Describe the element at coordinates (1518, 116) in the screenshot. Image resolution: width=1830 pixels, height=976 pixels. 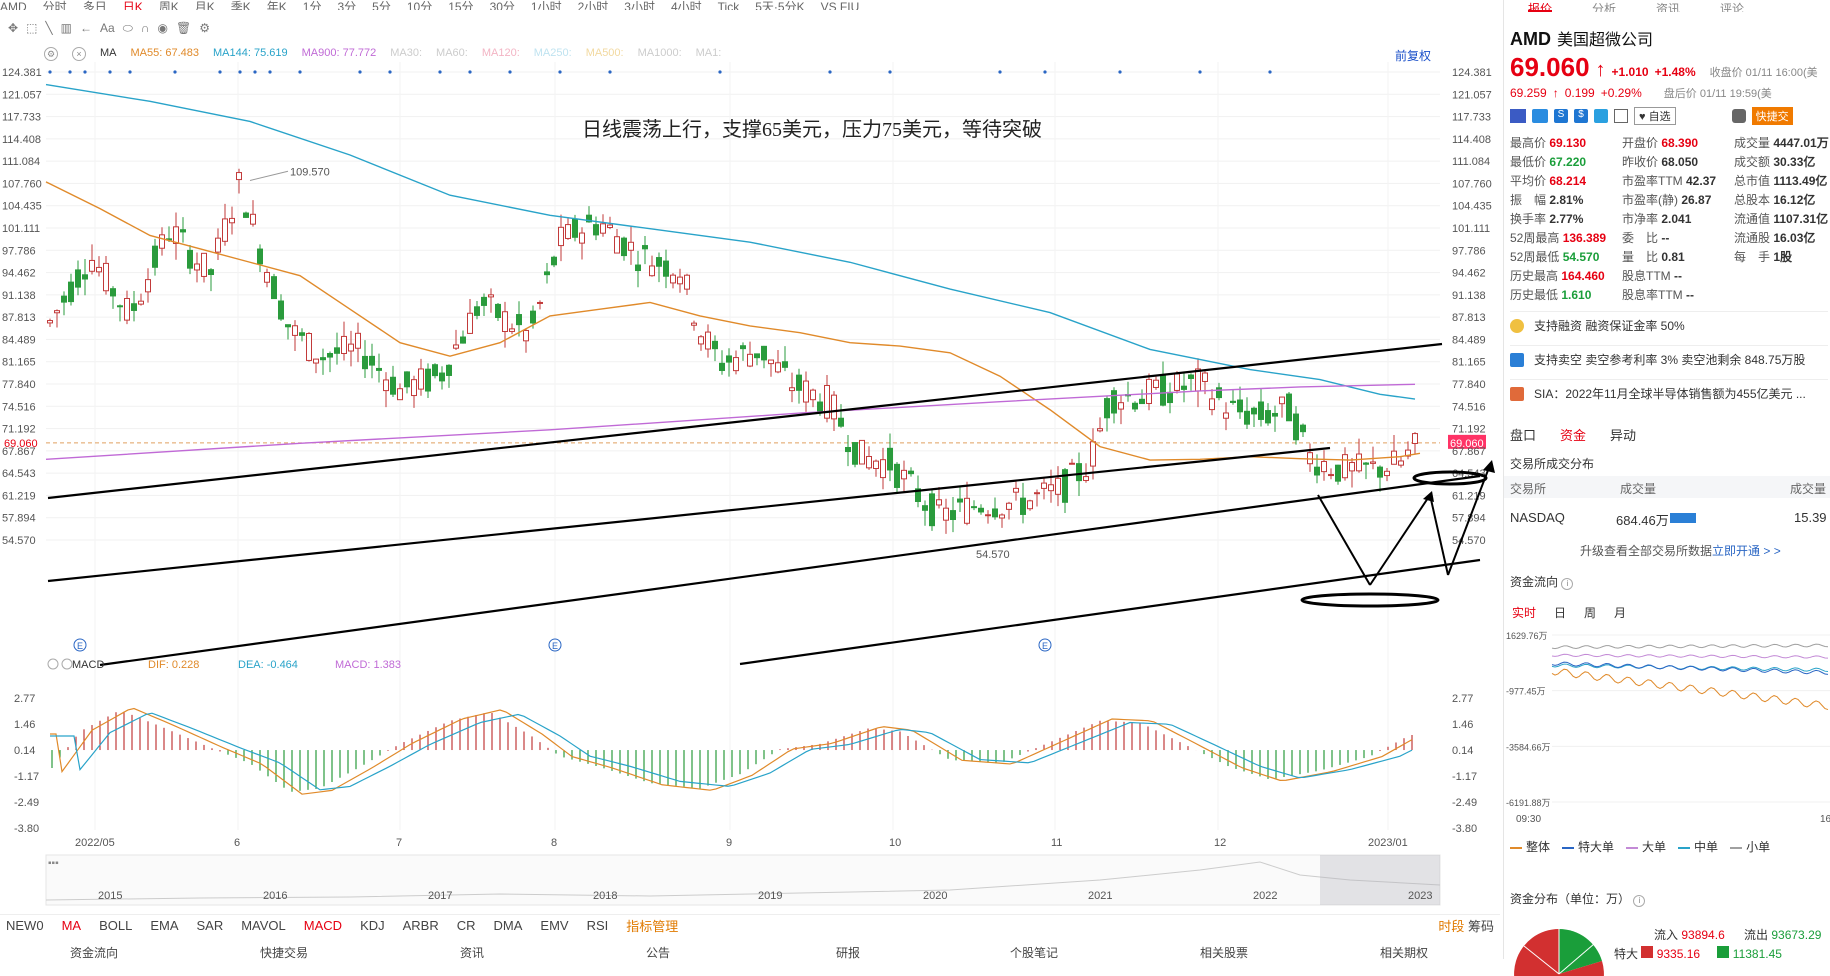
I see `flag-icon` at that location.